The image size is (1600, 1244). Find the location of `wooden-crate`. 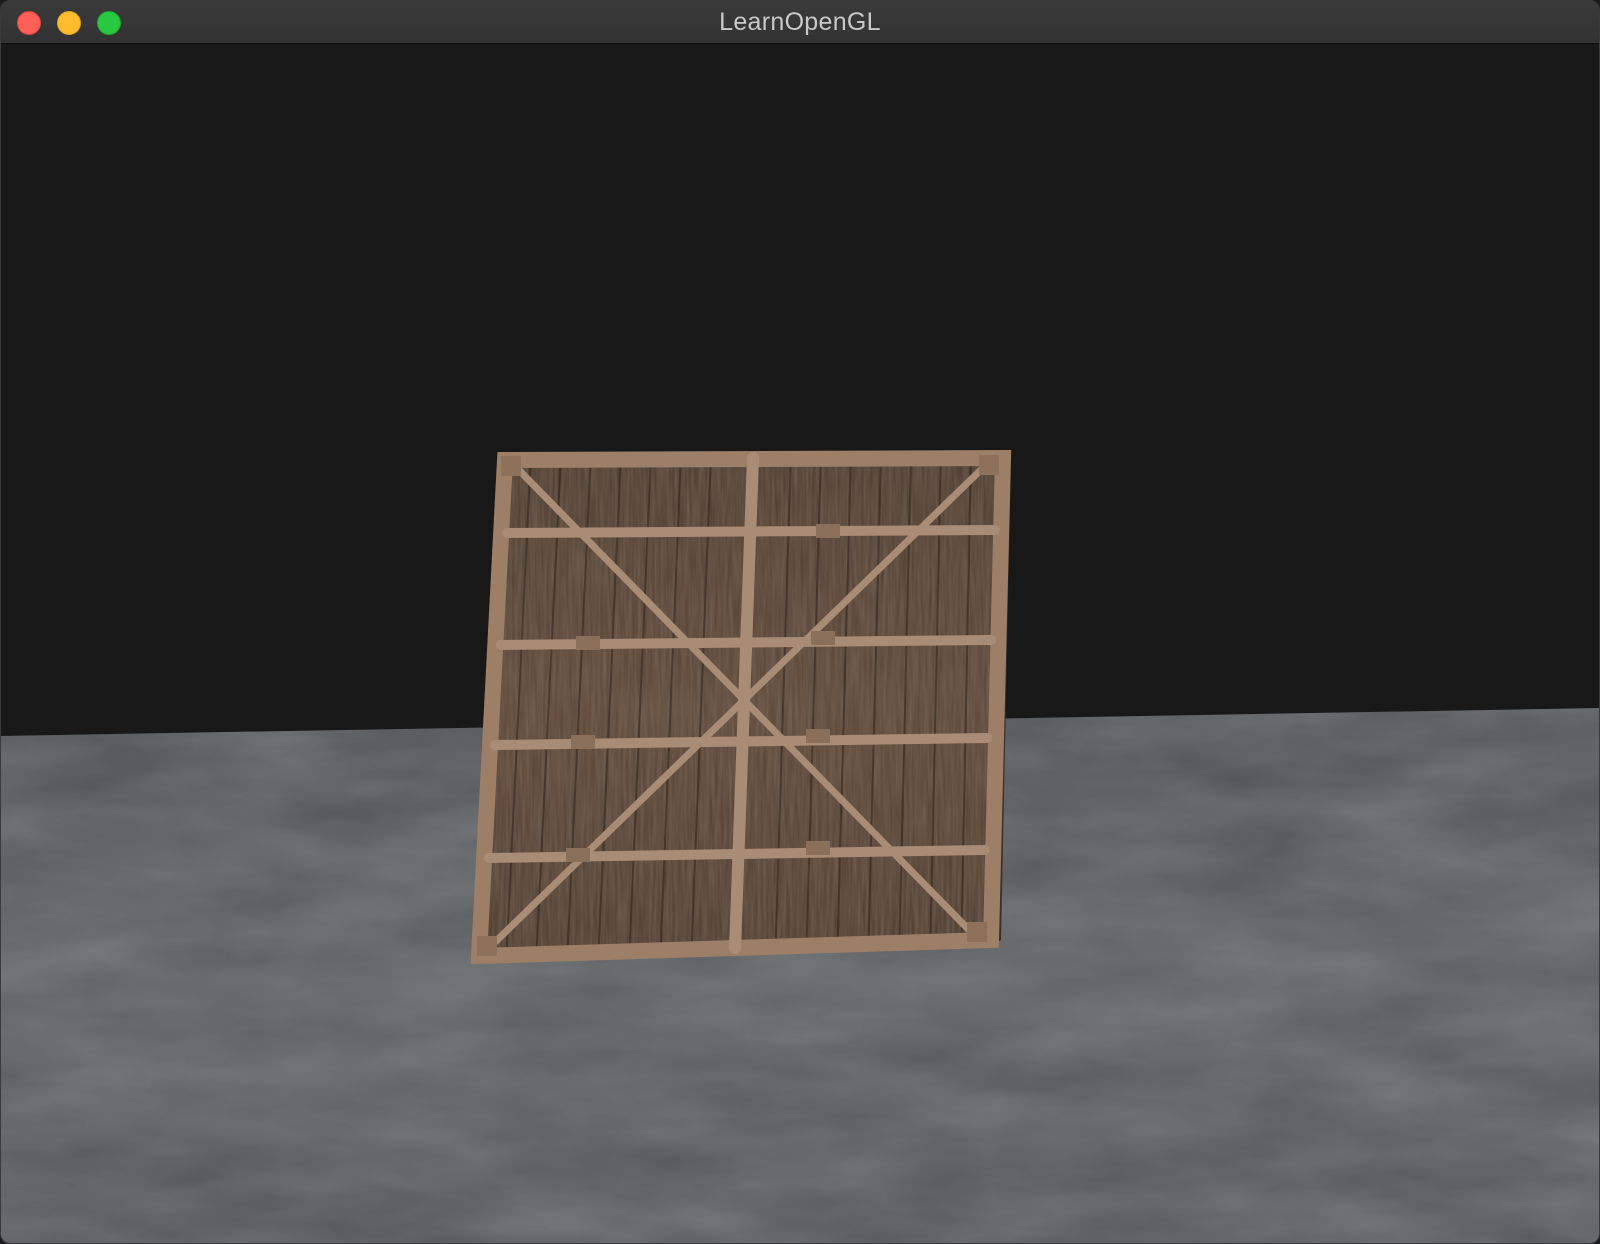

wooden-crate is located at coordinates (741, 707).